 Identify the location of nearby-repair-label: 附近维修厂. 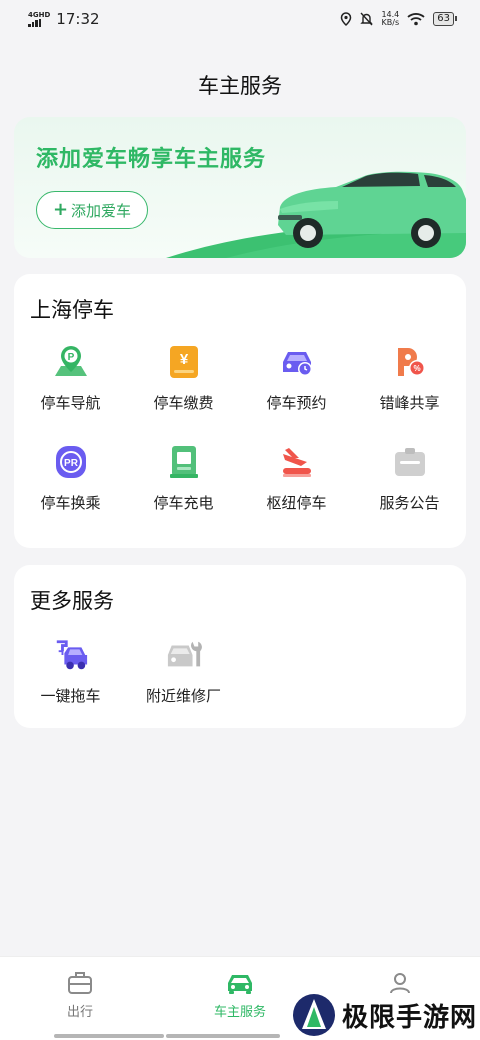
(183, 696).